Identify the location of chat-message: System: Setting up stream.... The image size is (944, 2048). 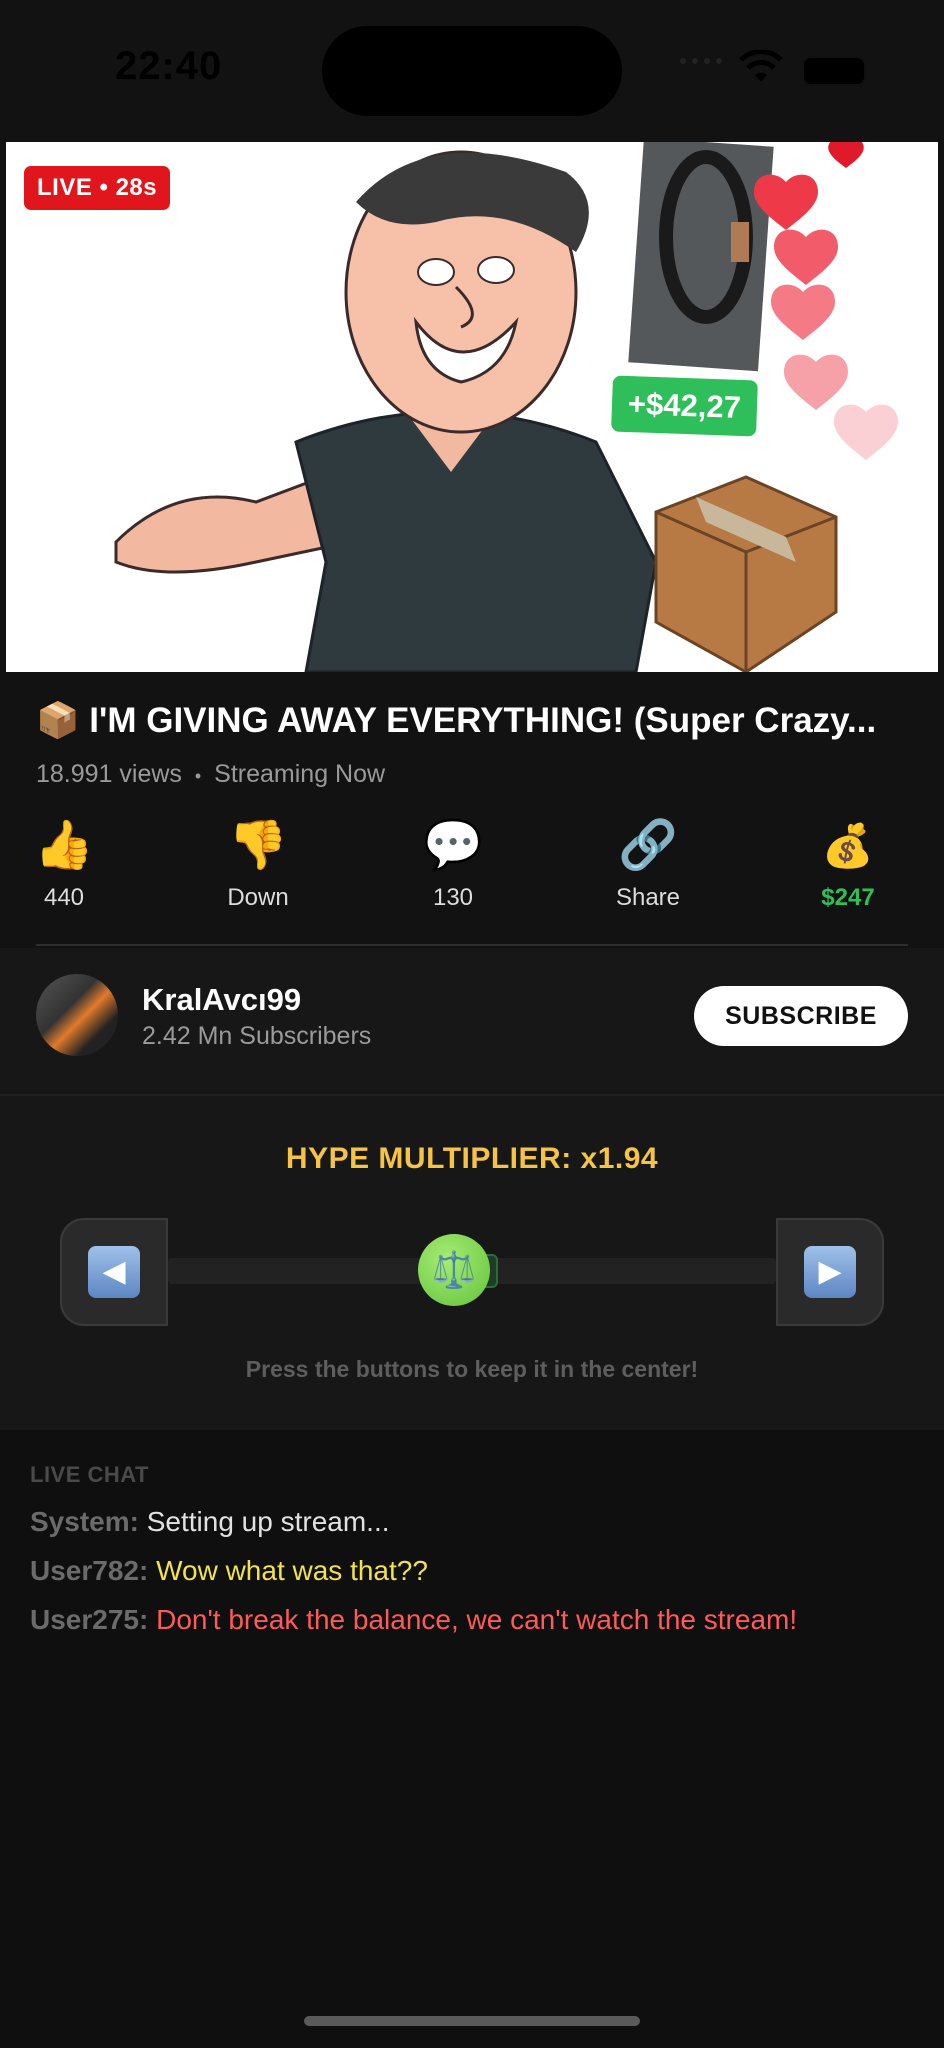
(210, 1522).